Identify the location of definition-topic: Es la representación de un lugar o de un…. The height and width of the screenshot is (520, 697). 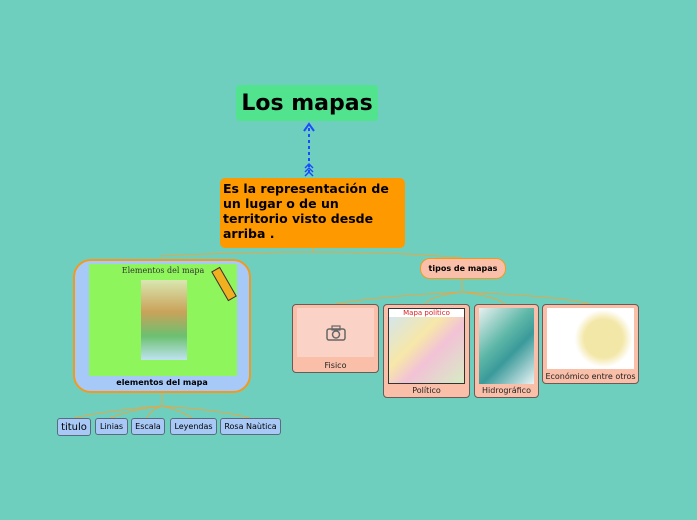
(312, 213).